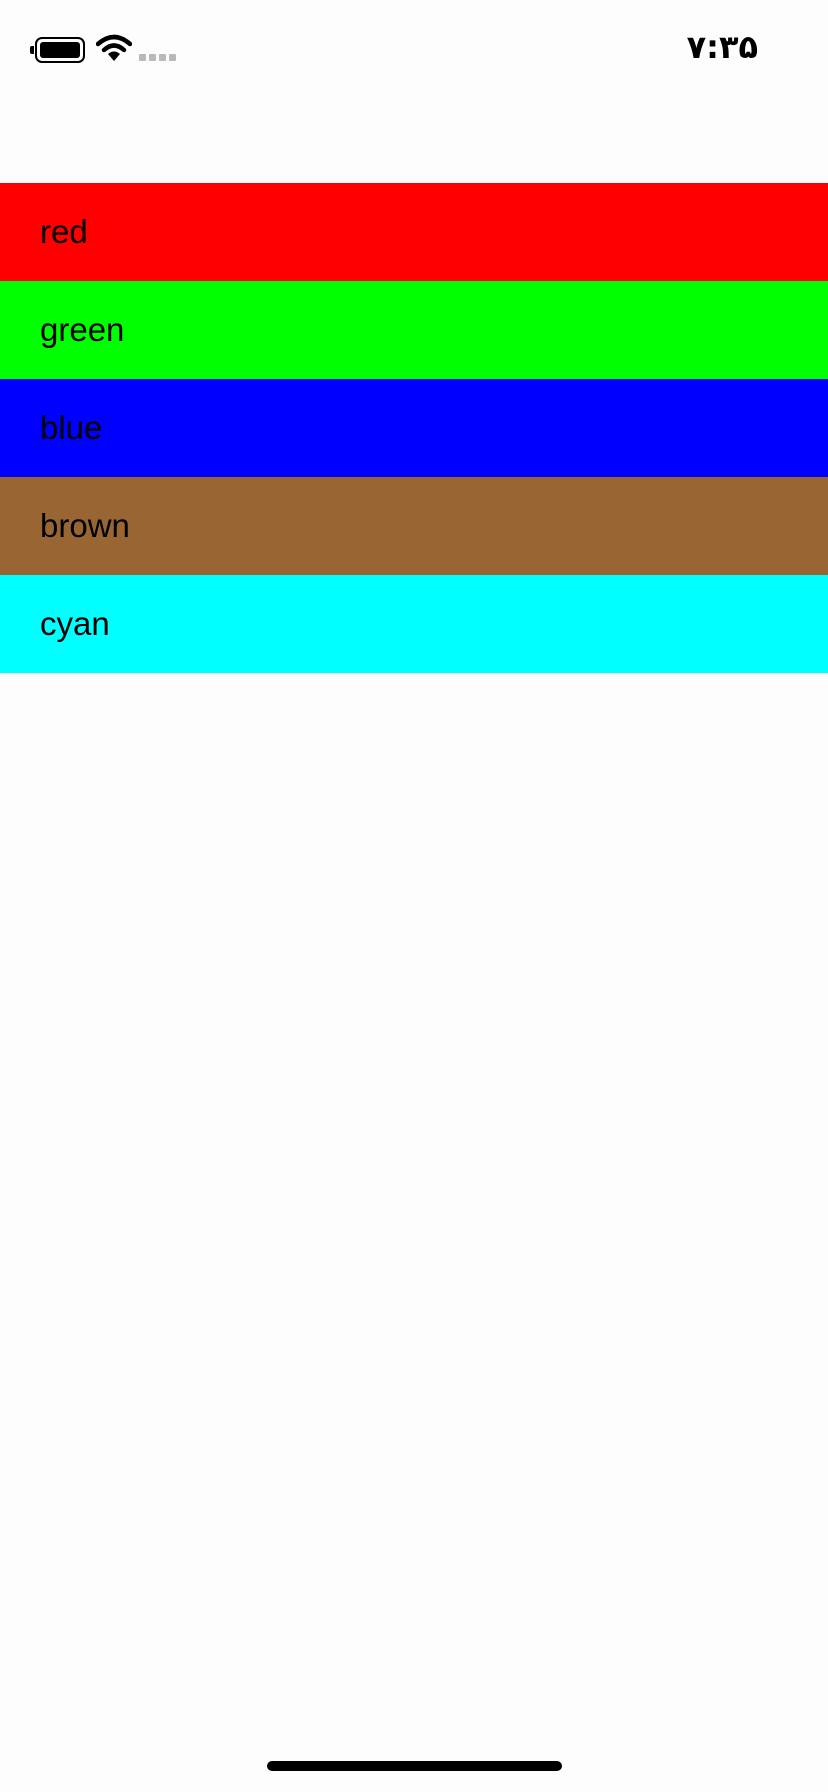 The image size is (828, 1792). I want to click on list-item-blue: blue, so click(414, 428).